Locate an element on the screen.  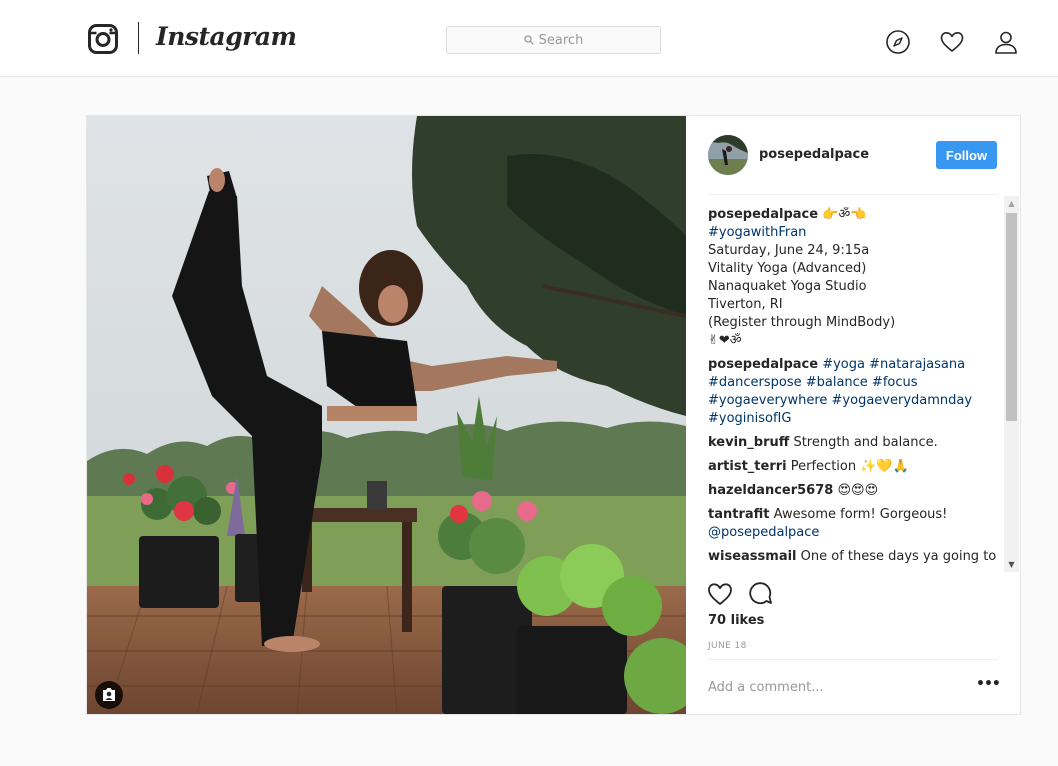
hashtag-line: #yoginisofIG is located at coordinates (853, 419).